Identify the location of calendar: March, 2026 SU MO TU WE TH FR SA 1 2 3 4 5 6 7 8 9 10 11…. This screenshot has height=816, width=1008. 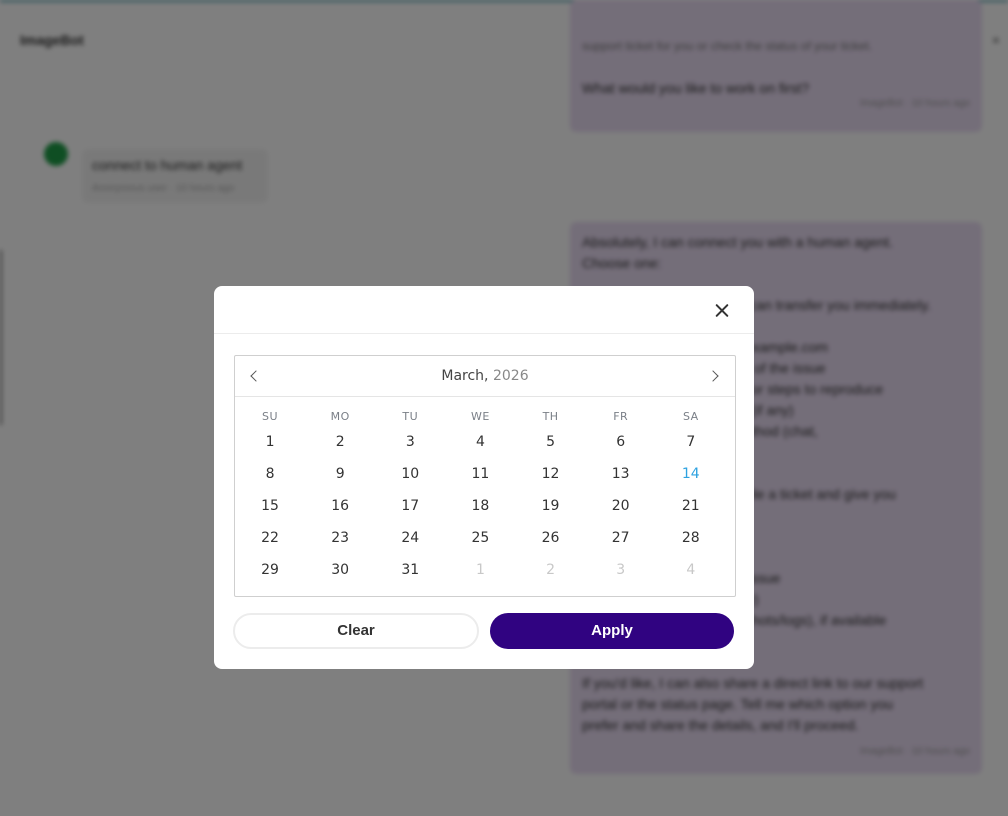
(485, 476).